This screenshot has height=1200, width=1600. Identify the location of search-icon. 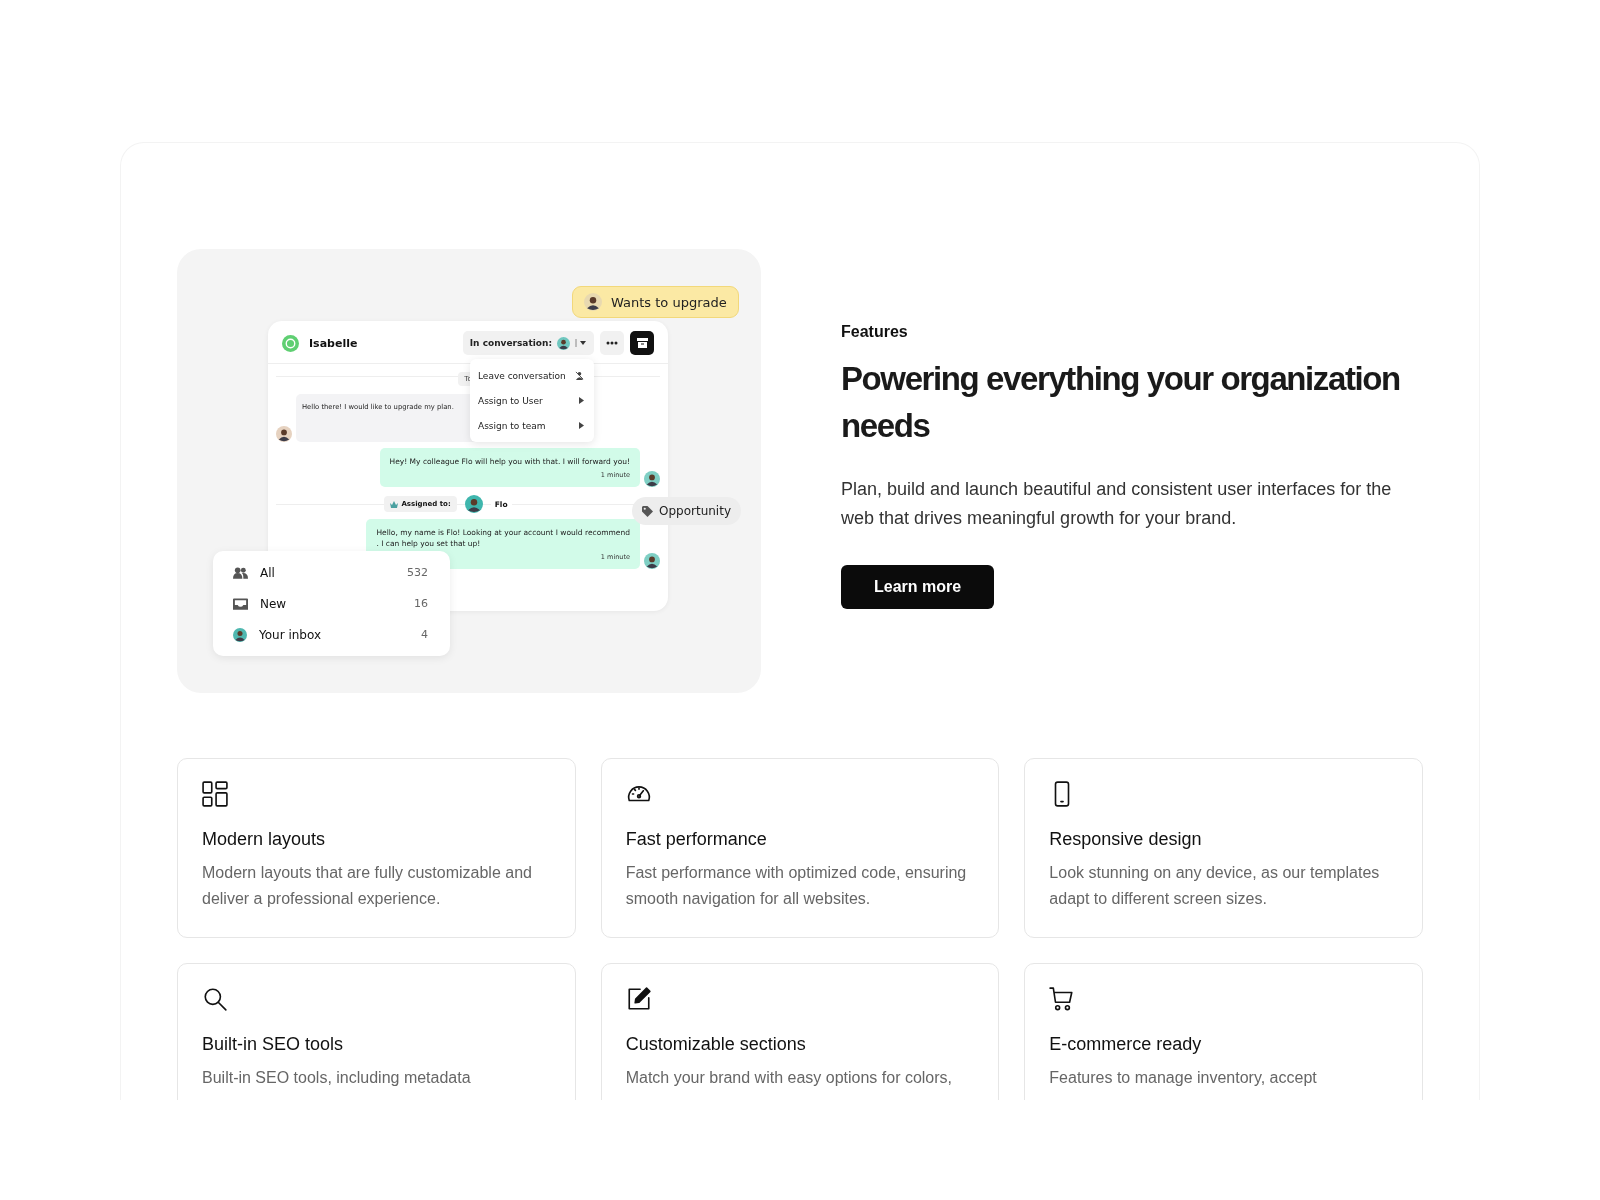
(215, 999).